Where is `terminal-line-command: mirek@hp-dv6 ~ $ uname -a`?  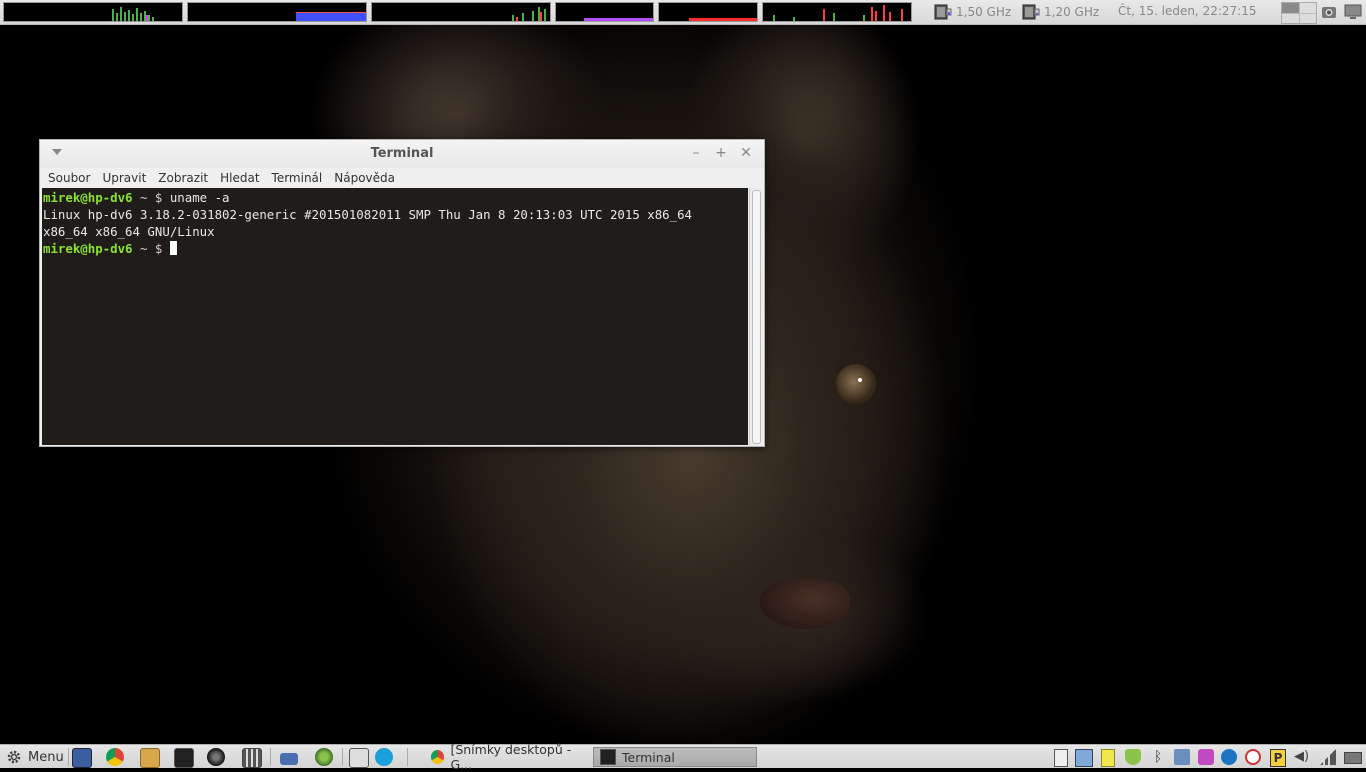 terminal-line-command: mirek@hp-dv6 ~ $ uname -a is located at coordinates (395, 197).